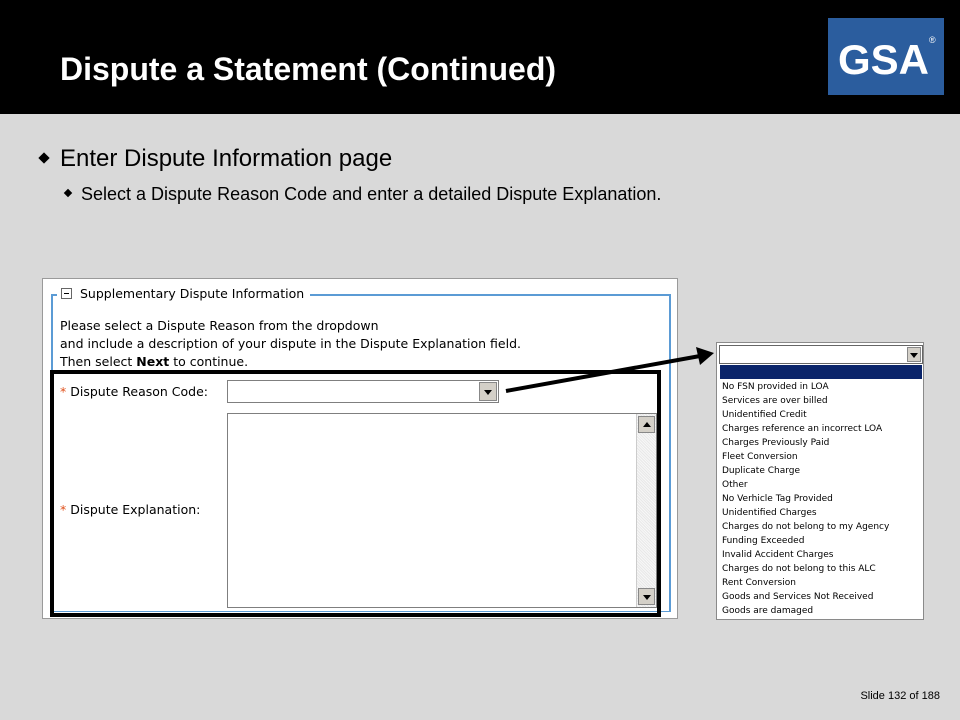  Describe the element at coordinates (930, 696) in the screenshot. I see `footer-total: 188` at that location.